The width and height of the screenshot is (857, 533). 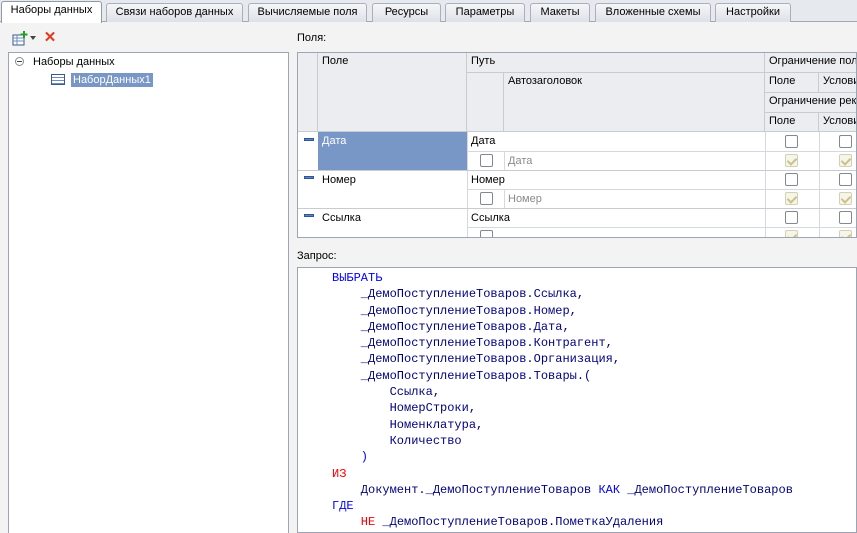 What do you see at coordinates (465, 489) in the screenshot?
I see `query-line: Документ._ДемоПоступлениеТоваров` at bounding box center [465, 489].